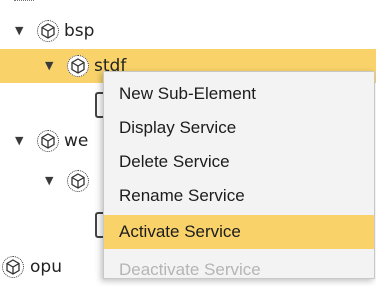 This screenshot has height=286, width=376. Describe the element at coordinates (239, 196) in the screenshot. I see `menu-item-rename-service: Rename Service` at that location.